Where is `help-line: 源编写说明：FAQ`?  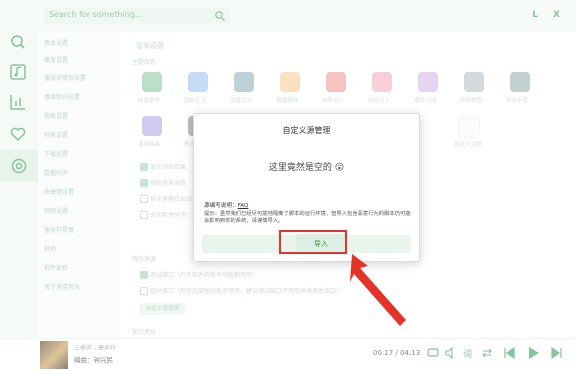 help-line: 源编写说明：FAQ is located at coordinates (226, 205).